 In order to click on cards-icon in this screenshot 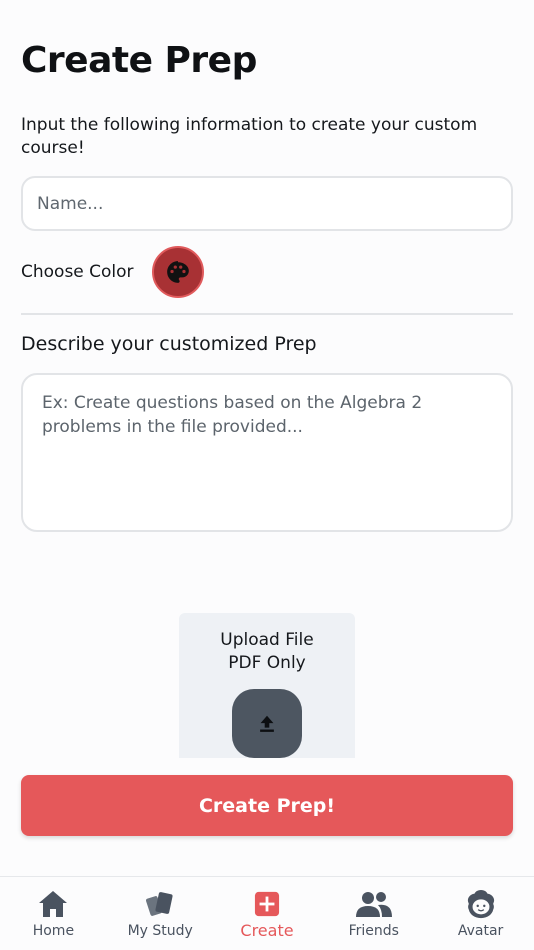, I will do `click(159, 904)`.